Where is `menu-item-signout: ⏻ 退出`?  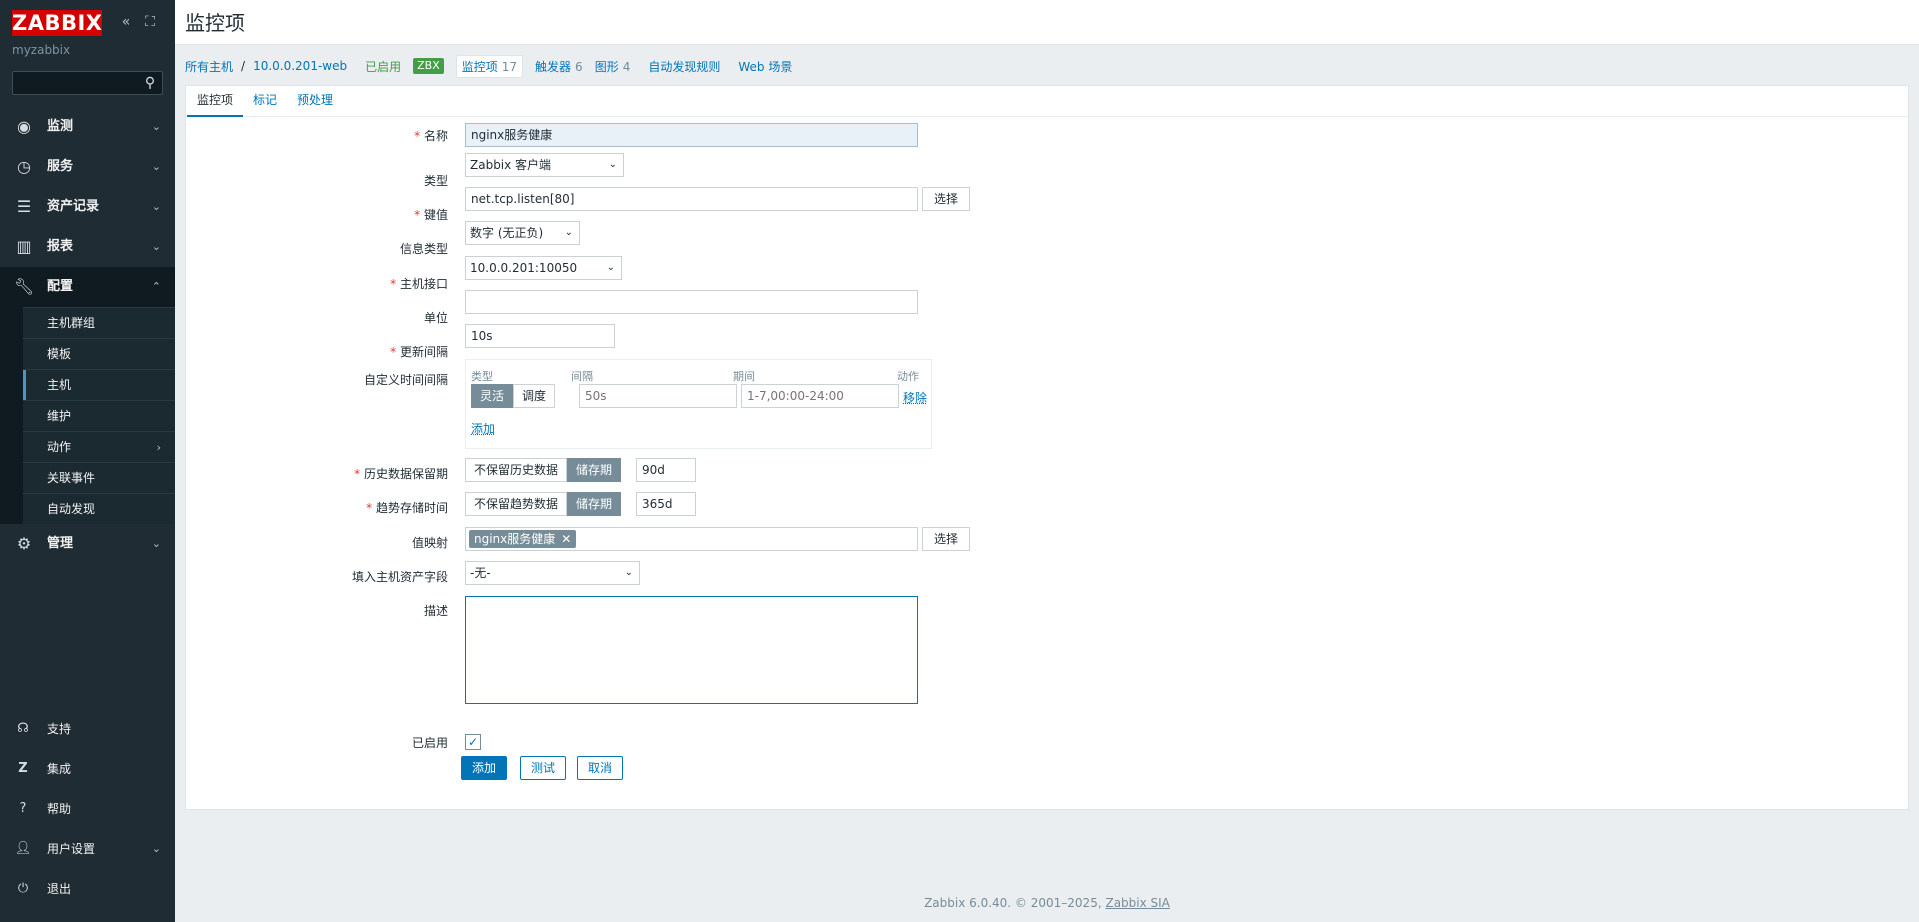 menu-item-signout: ⏻ 退出 is located at coordinates (87, 889).